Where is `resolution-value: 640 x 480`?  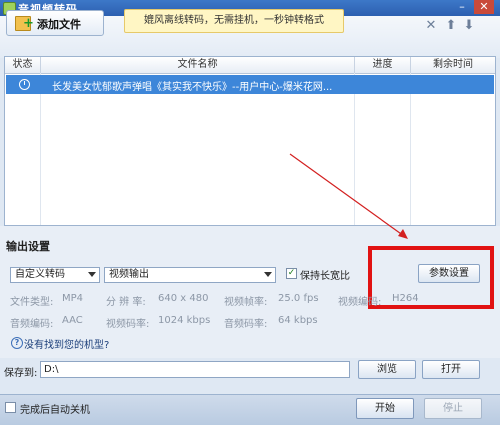 resolution-value: 640 x 480 is located at coordinates (183, 298).